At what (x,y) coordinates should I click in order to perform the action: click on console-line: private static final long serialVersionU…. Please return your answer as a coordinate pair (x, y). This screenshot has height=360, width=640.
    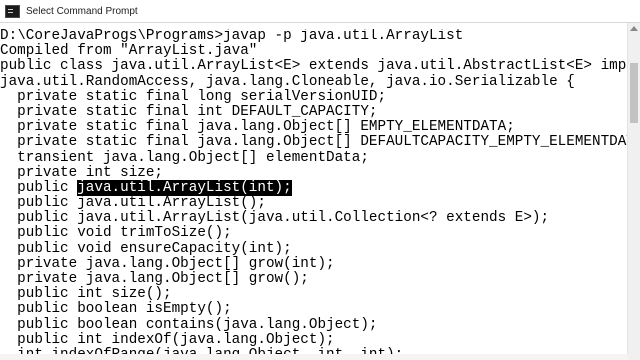
    Looking at the image, I should click on (193, 96).